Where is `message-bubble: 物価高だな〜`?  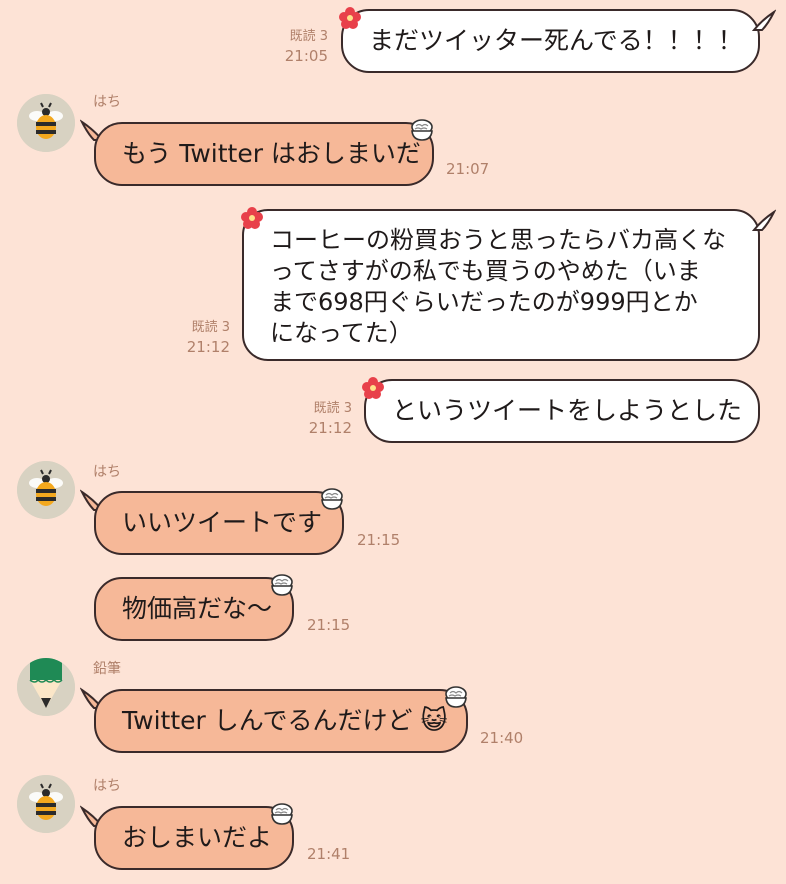 message-bubble: 物価高だな〜 is located at coordinates (194, 609).